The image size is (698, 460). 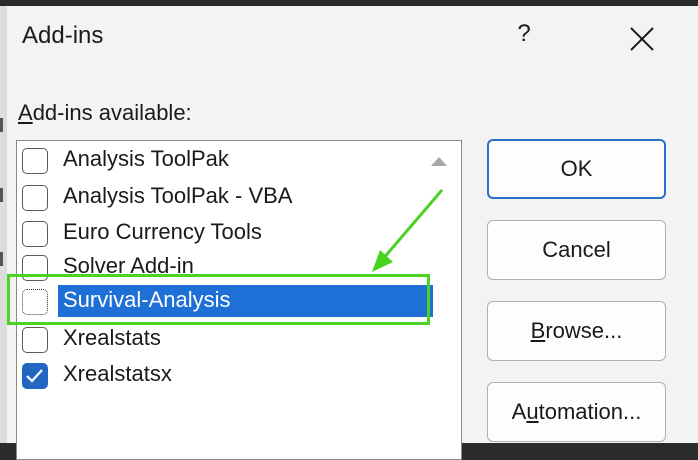 I want to click on close-button, so click(x=642, y=39).